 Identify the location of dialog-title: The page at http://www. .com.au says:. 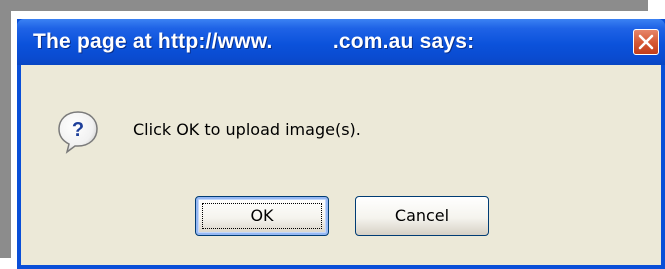
(254, 41).